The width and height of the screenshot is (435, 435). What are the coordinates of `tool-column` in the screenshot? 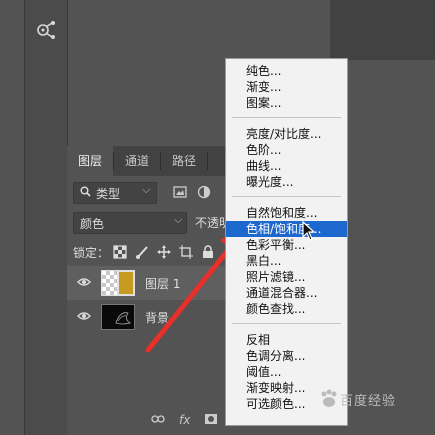 It's located at (46, 217).